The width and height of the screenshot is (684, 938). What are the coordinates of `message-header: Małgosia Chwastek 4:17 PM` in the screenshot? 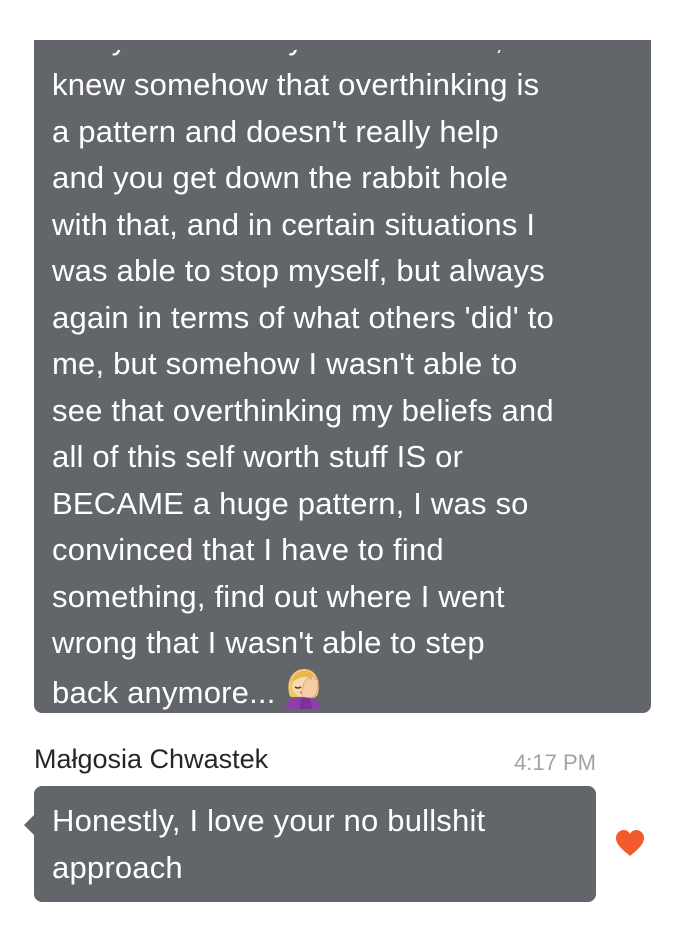 It's located at (315, 762).